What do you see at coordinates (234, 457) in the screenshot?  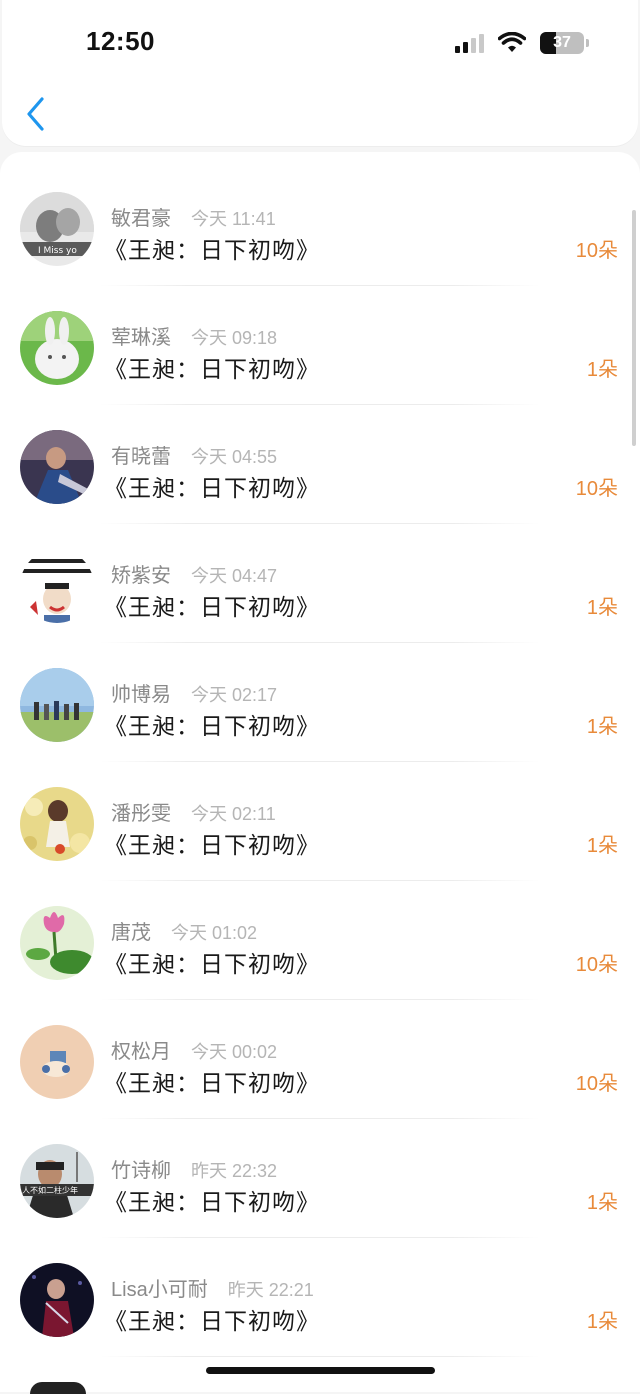 I see `timestamp: 今天 04:55` at bounding box center [234, 457].